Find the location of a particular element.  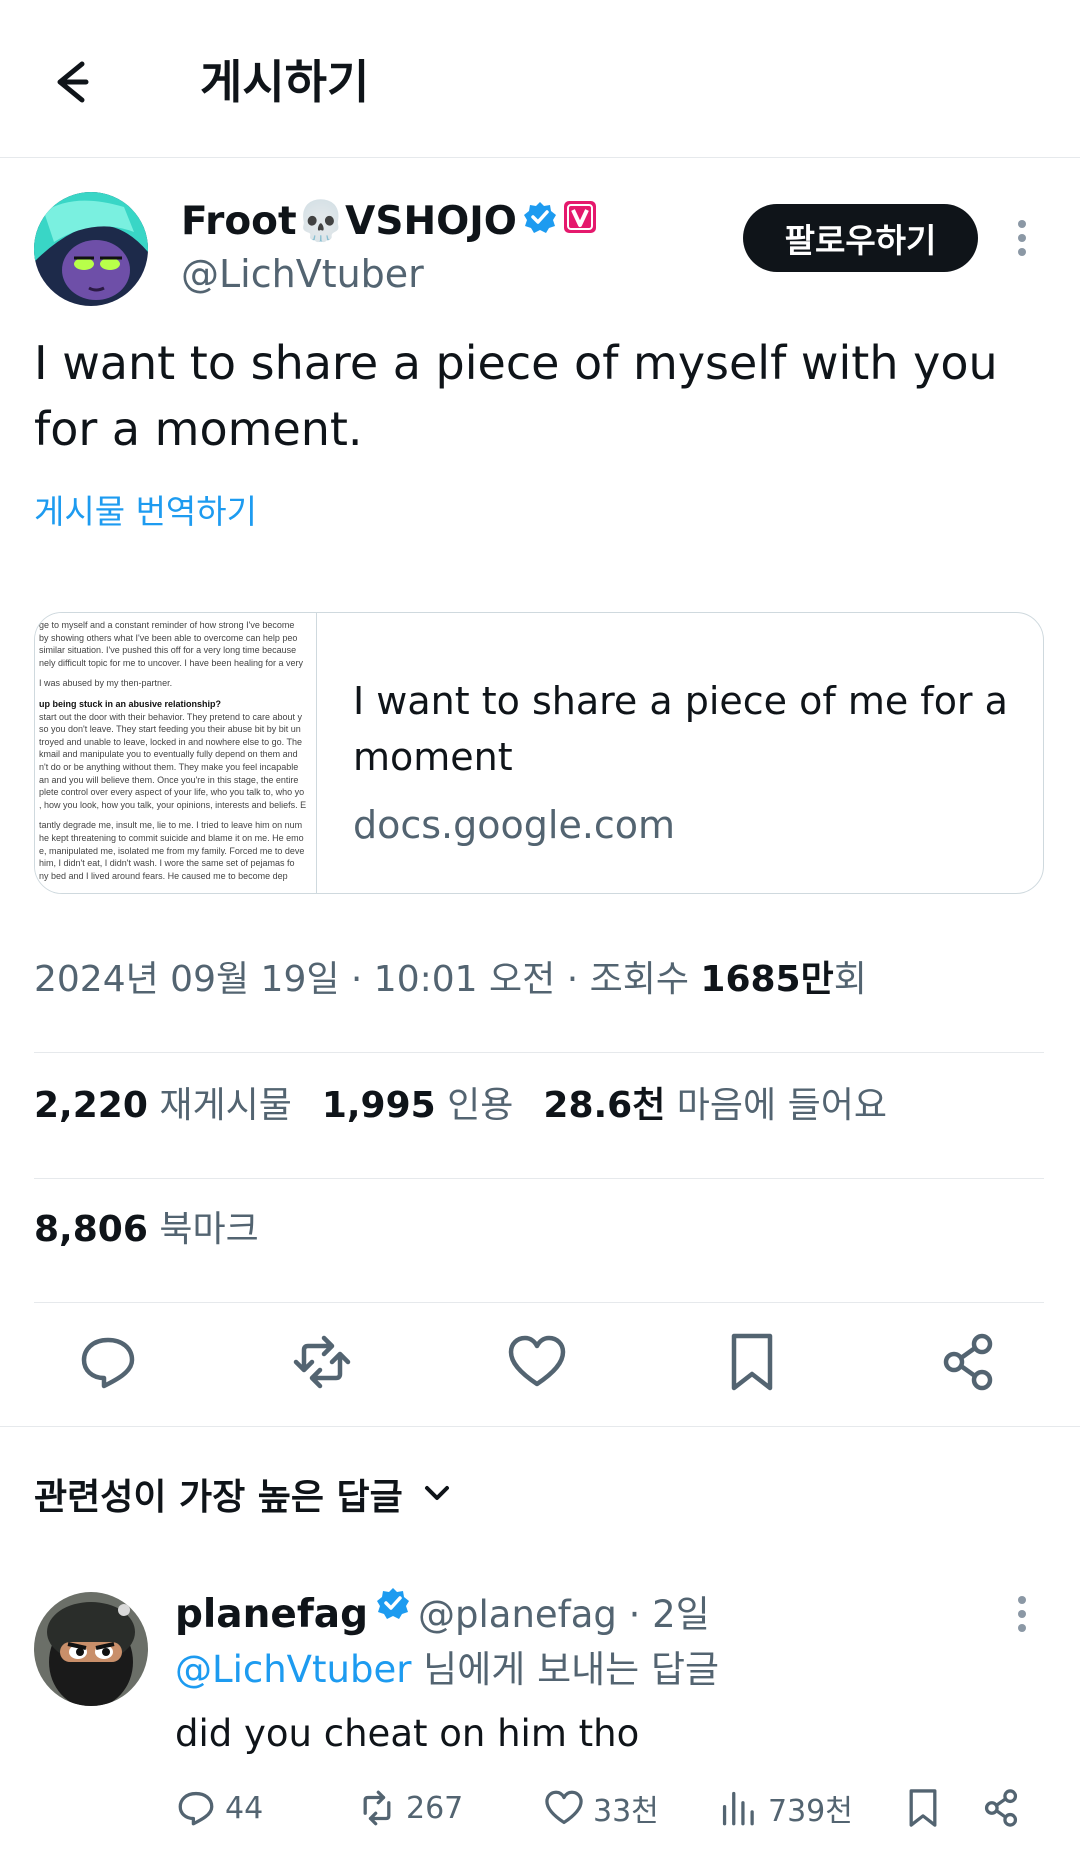

reply-views-button: 739천 is located at coordinates (785, 1808).